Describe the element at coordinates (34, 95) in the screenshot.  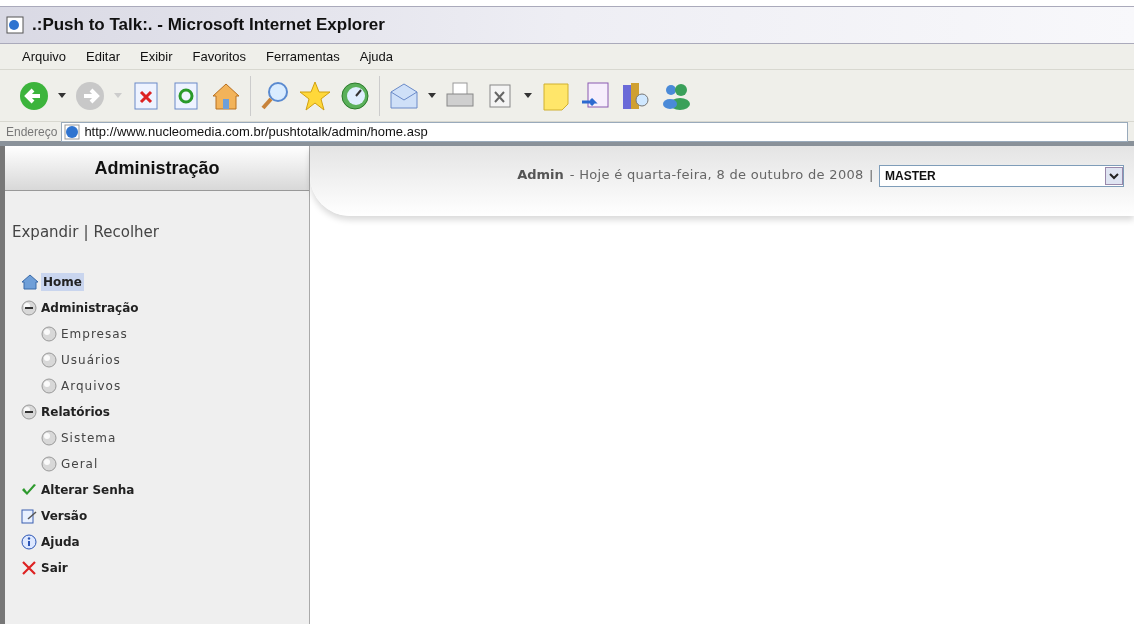
I see `back-icon` at that location.